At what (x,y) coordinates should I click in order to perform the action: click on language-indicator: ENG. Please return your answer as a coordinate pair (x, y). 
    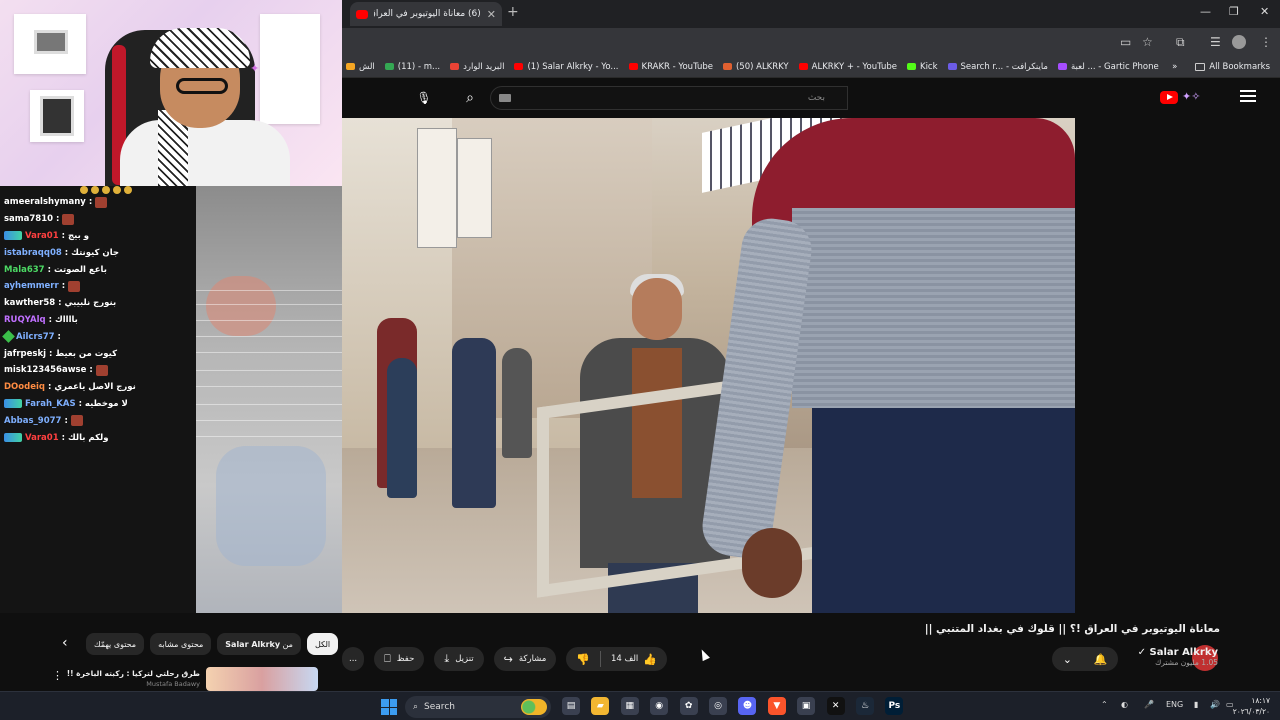
    Looking at the image, I should click on (1174, 704).